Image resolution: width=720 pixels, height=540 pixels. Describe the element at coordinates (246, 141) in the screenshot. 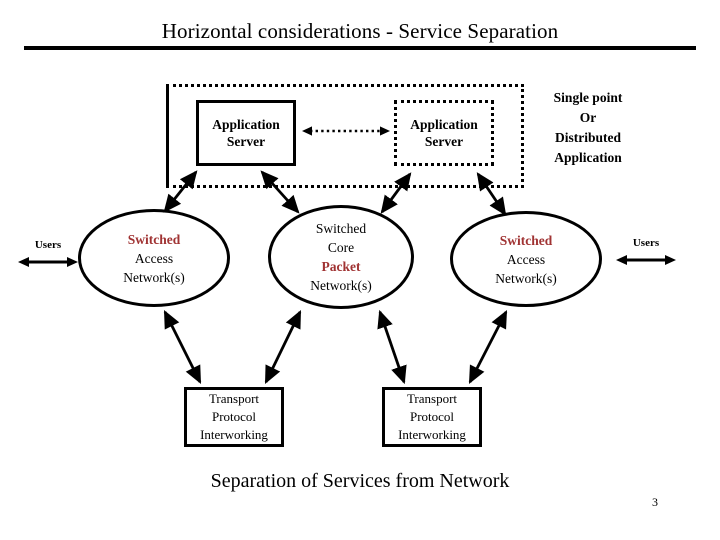

I see `application-server-left-line2: Server` at that location.